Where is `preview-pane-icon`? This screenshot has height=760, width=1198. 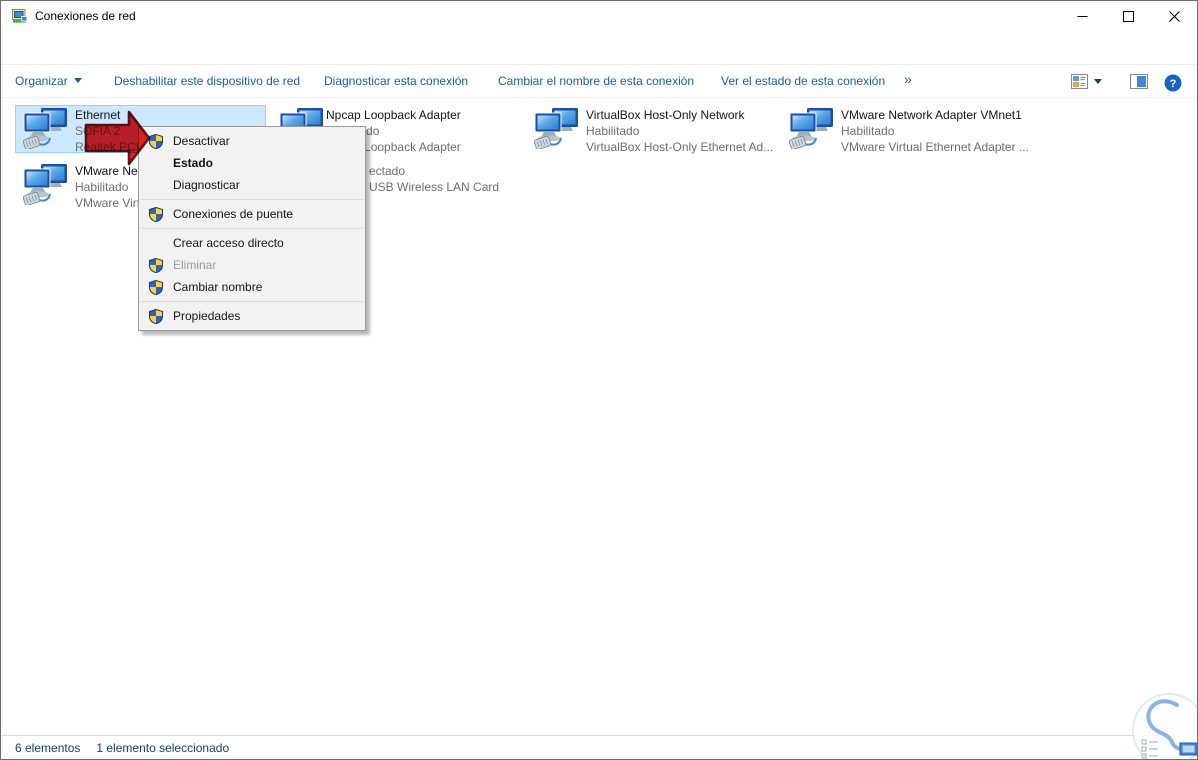 preview-pane-icon is located at coordinates (1139, 81).